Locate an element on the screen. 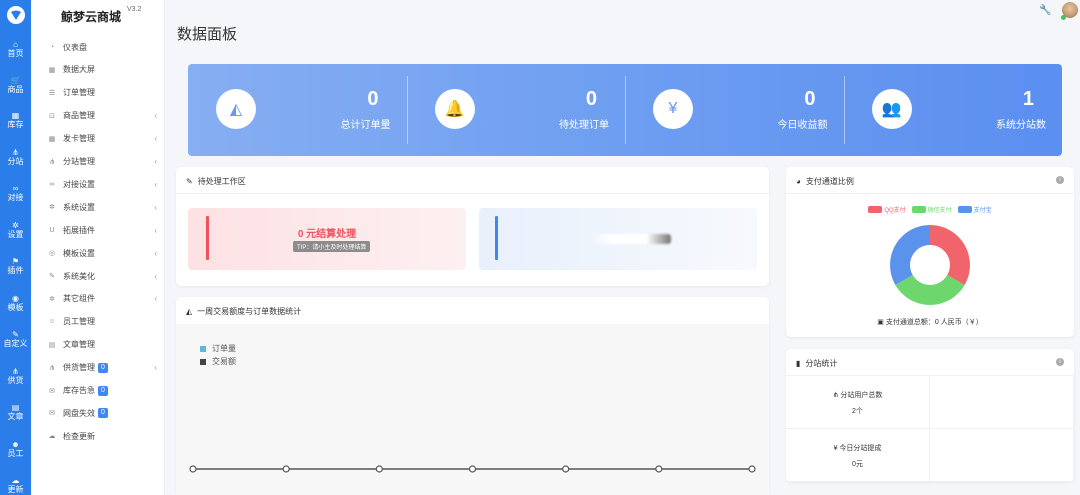 This screenshot has width=1080, height=495. stat-label: 今日收益额 is located at coordinates (802, 125).